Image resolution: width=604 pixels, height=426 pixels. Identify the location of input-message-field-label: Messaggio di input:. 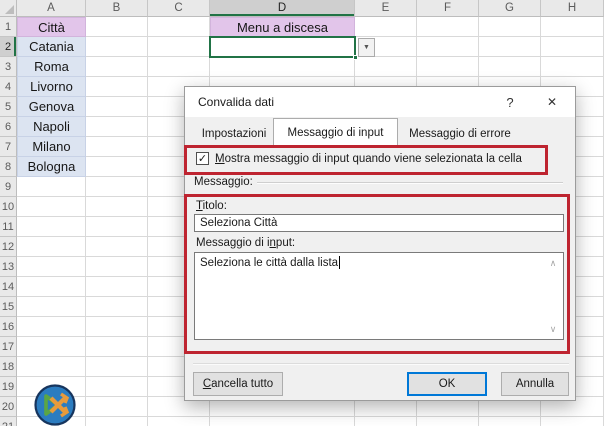
(246, 243).